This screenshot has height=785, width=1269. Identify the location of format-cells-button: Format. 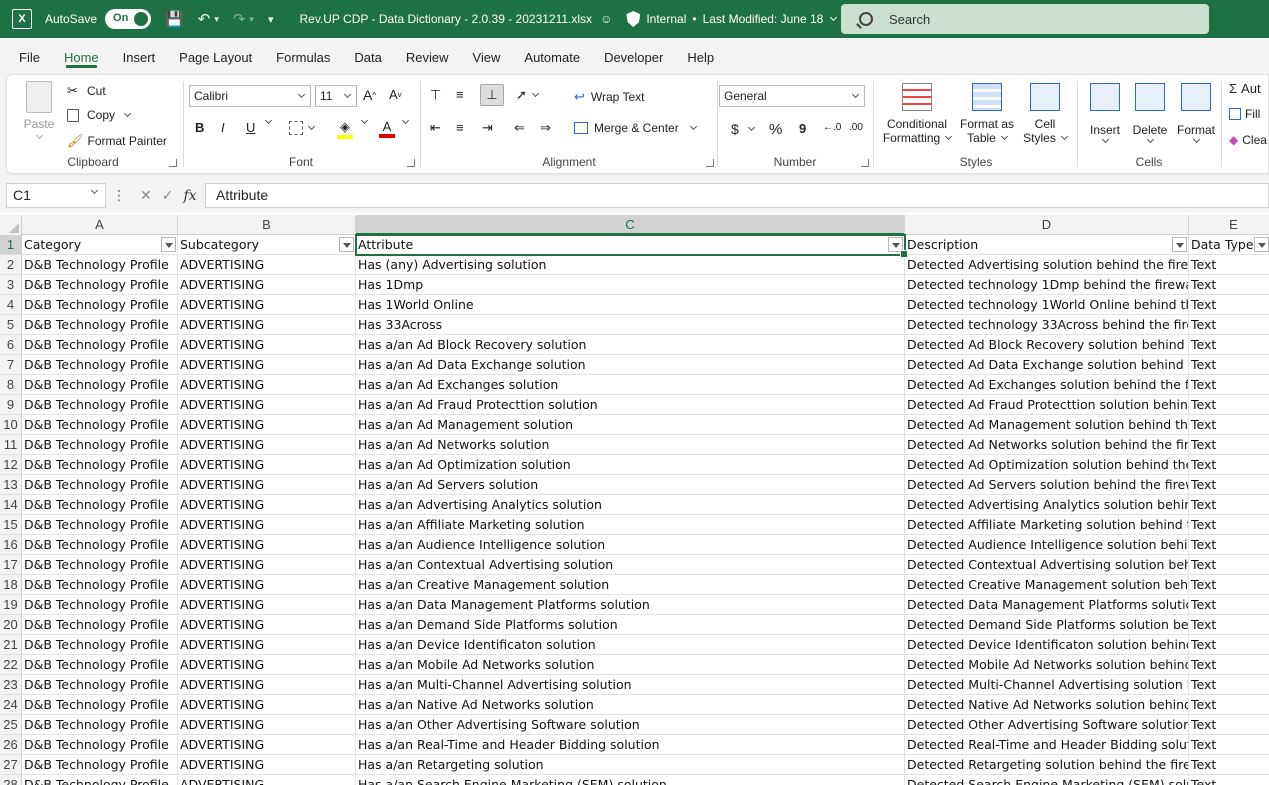
(1196, 113).